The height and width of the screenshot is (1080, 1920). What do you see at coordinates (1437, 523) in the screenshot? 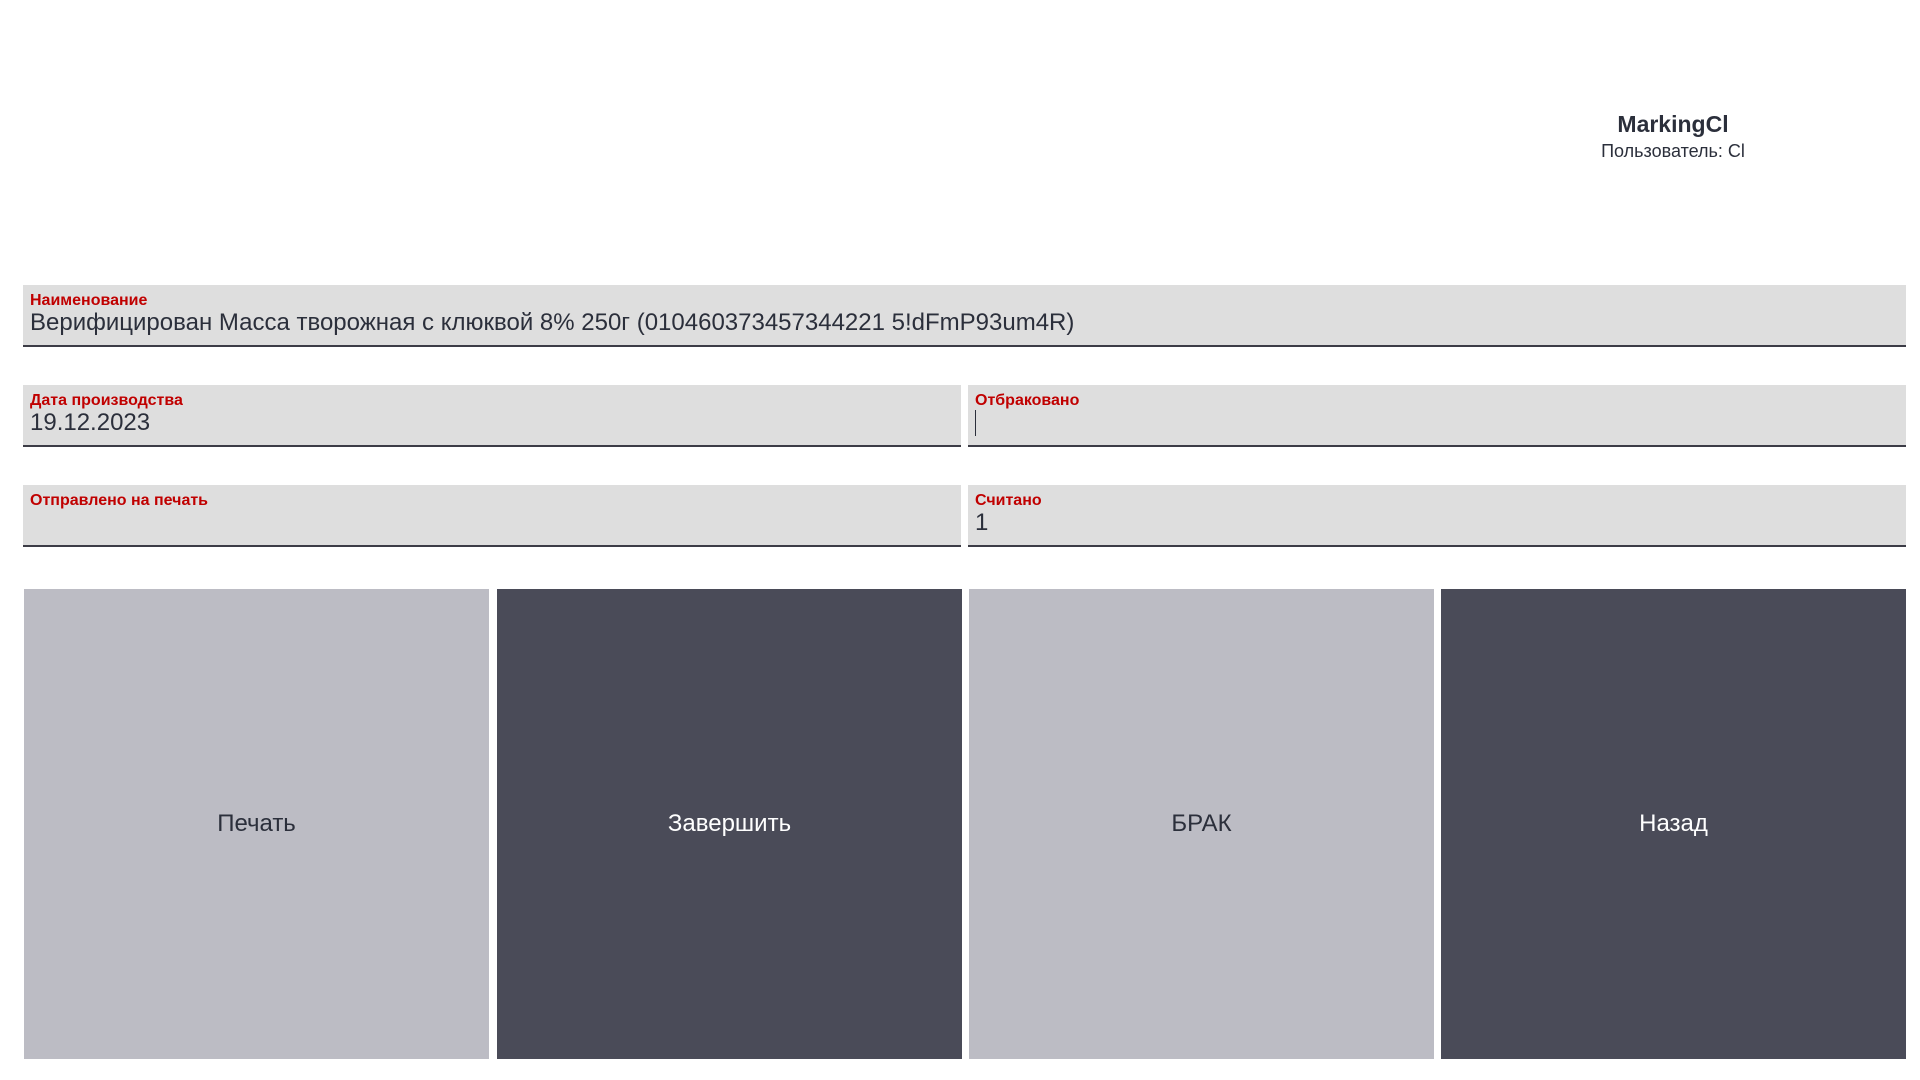
I see `scanned-value: 1` at bounding box center [1437, 523].